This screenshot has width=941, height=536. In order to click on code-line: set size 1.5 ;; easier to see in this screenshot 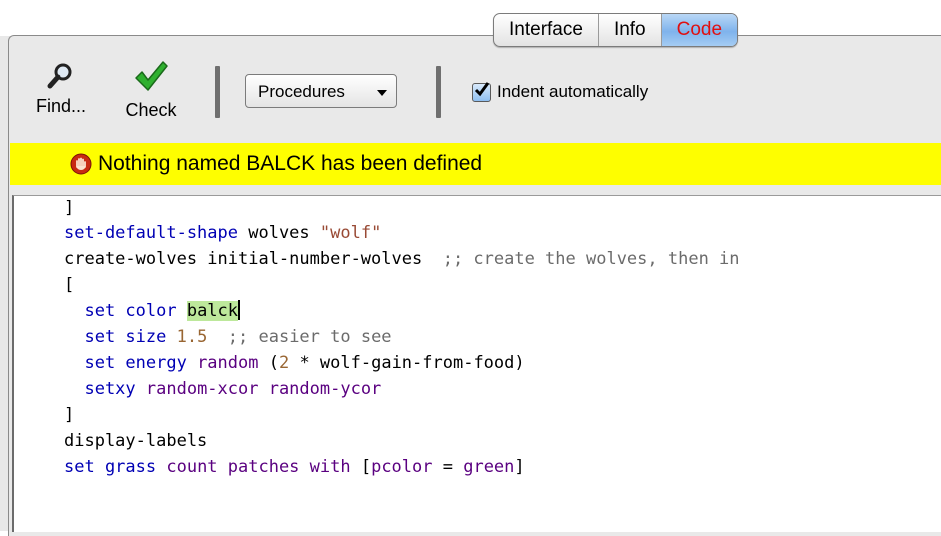, I will do `click(228, 337)`.